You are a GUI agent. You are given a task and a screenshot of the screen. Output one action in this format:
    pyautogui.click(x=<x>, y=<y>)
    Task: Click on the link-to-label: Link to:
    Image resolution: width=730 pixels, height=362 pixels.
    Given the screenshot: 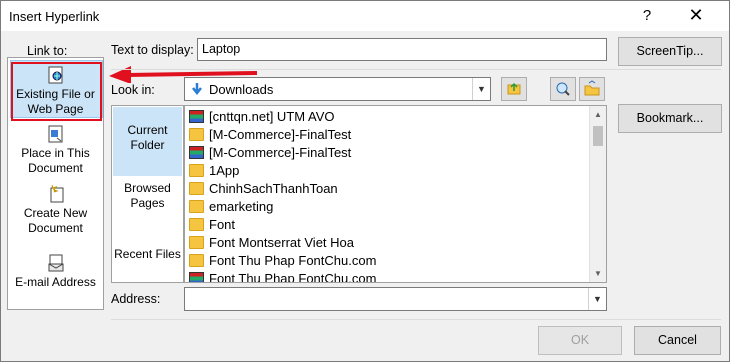 What is the action you would take?
    pyautogui.click(x=47, y=51)
    